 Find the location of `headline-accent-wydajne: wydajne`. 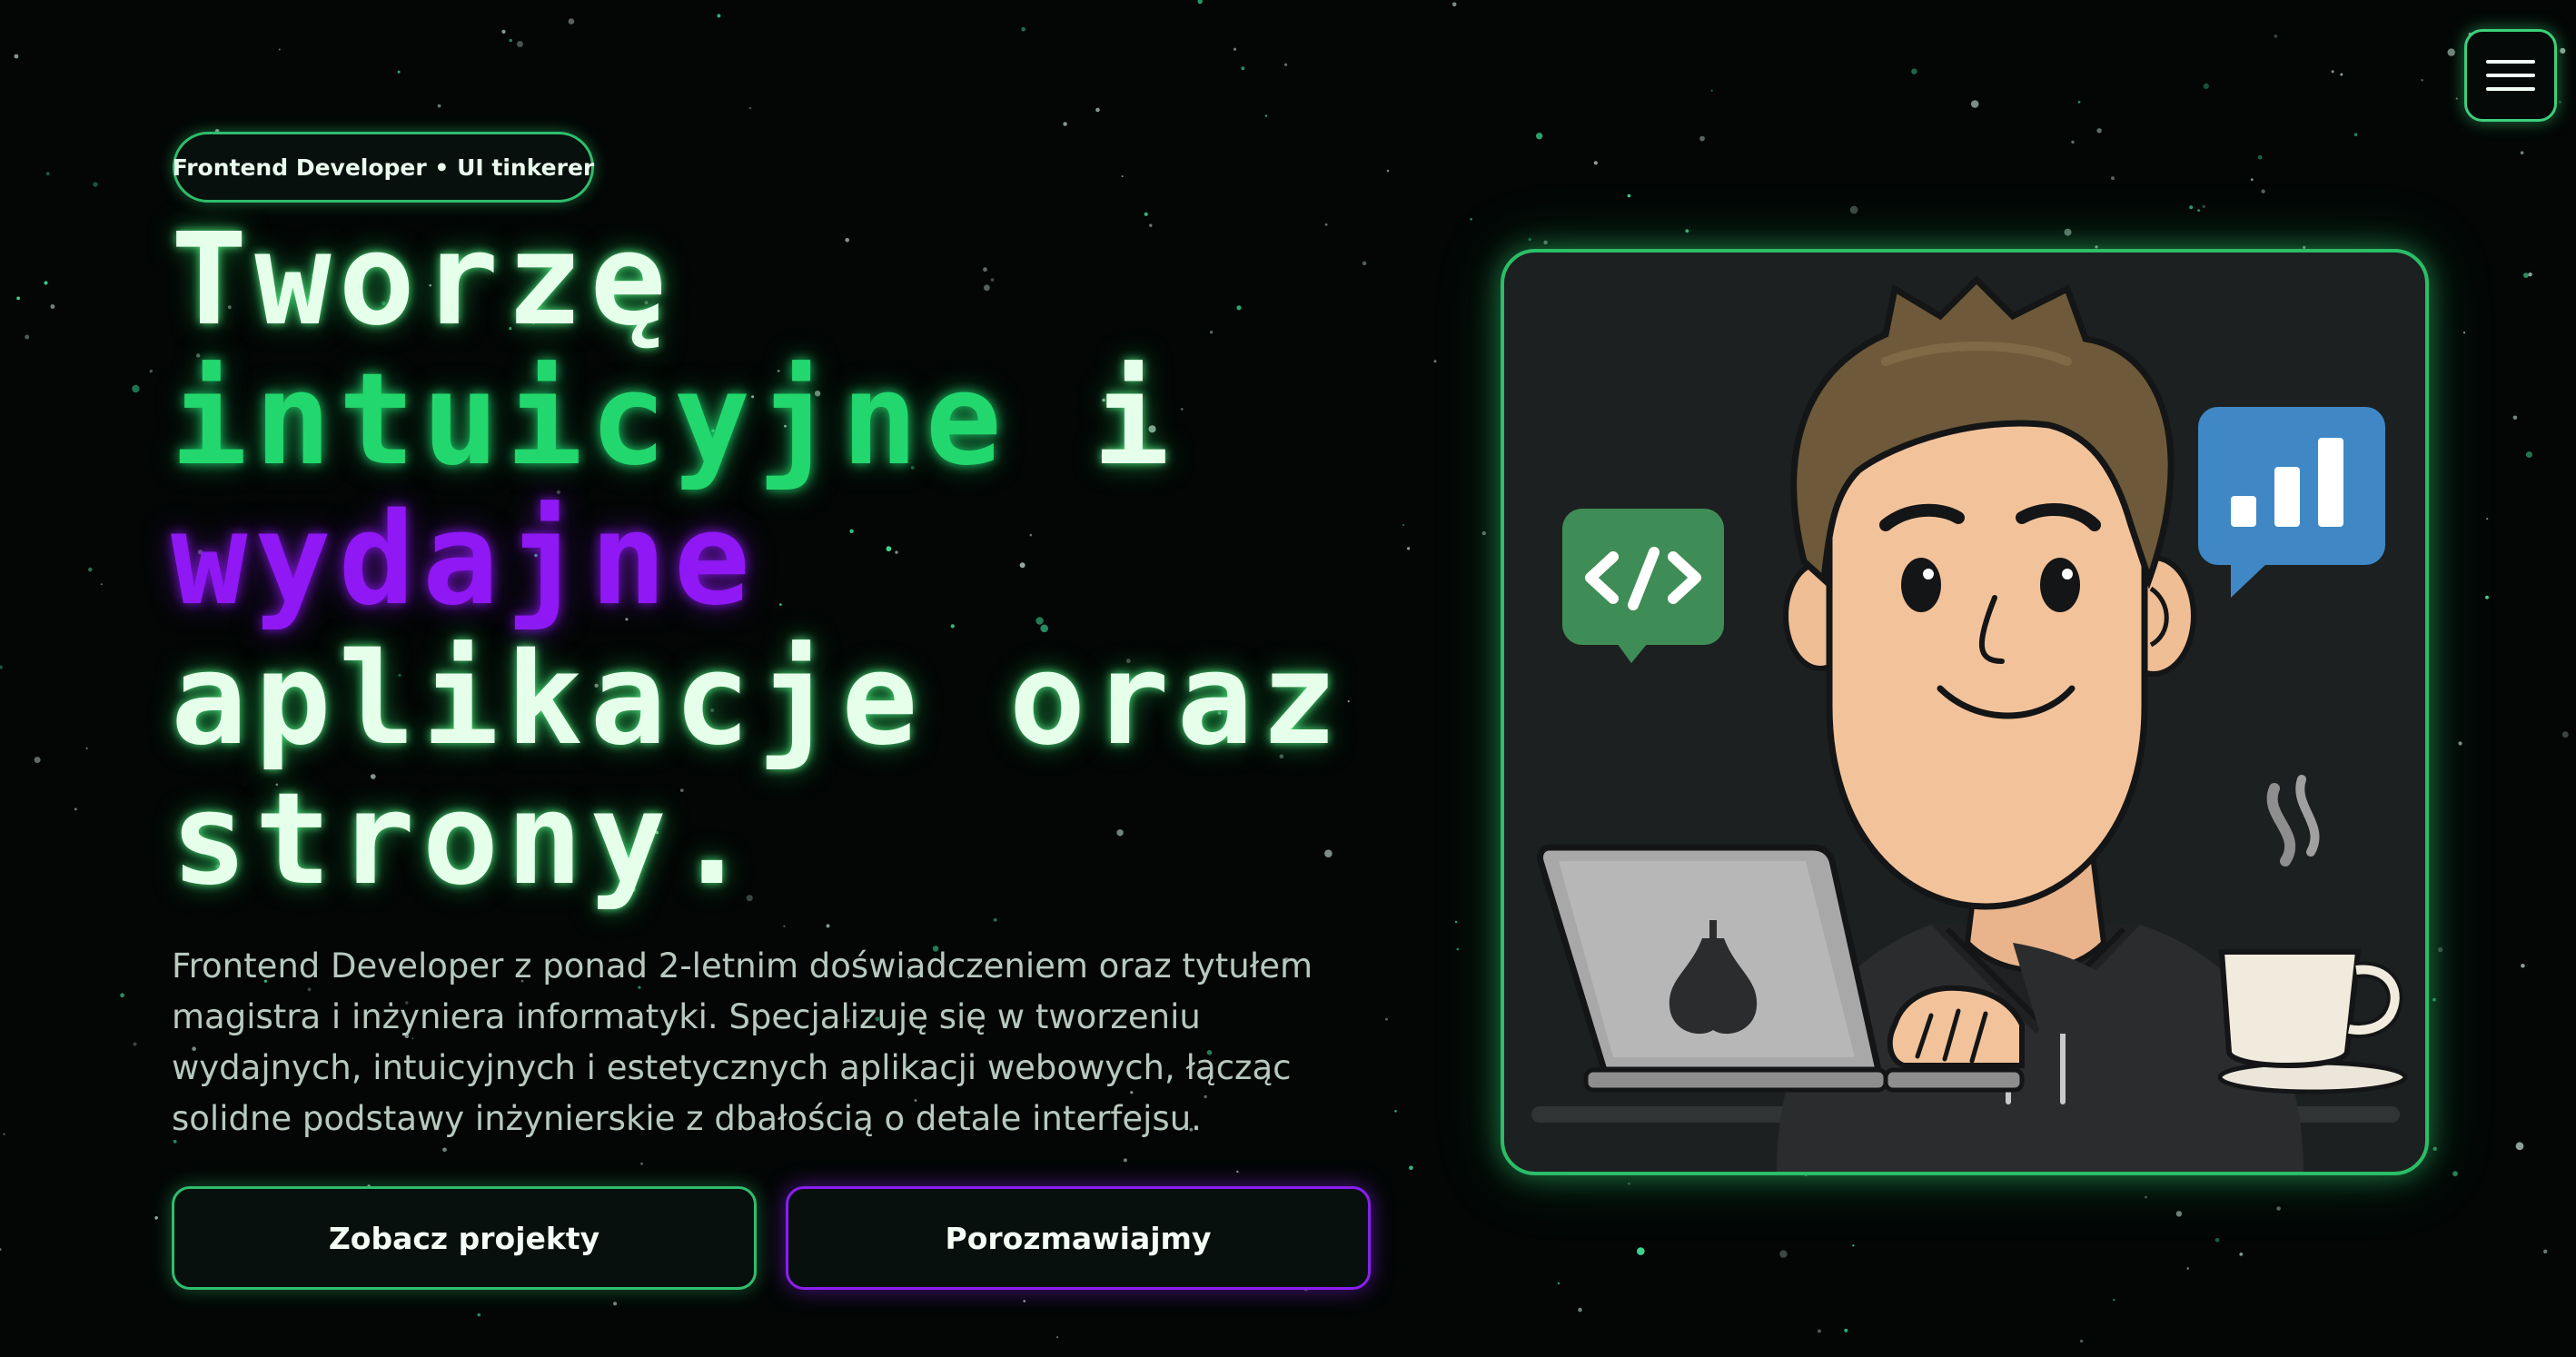

headline-accent-wydajne: wydajne is located at coordinates (464, 560).